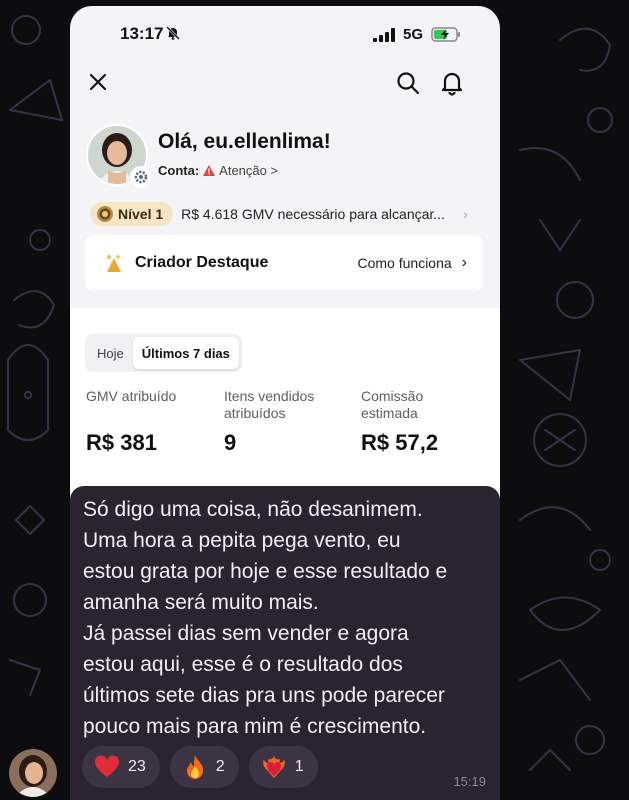 Image resolution: width=629 pixels, height=800 pixels. Describe the element at coordinates (246, 633) in the screenshot. I see `message-line: Já passei dias sem vender e agora` at that location.